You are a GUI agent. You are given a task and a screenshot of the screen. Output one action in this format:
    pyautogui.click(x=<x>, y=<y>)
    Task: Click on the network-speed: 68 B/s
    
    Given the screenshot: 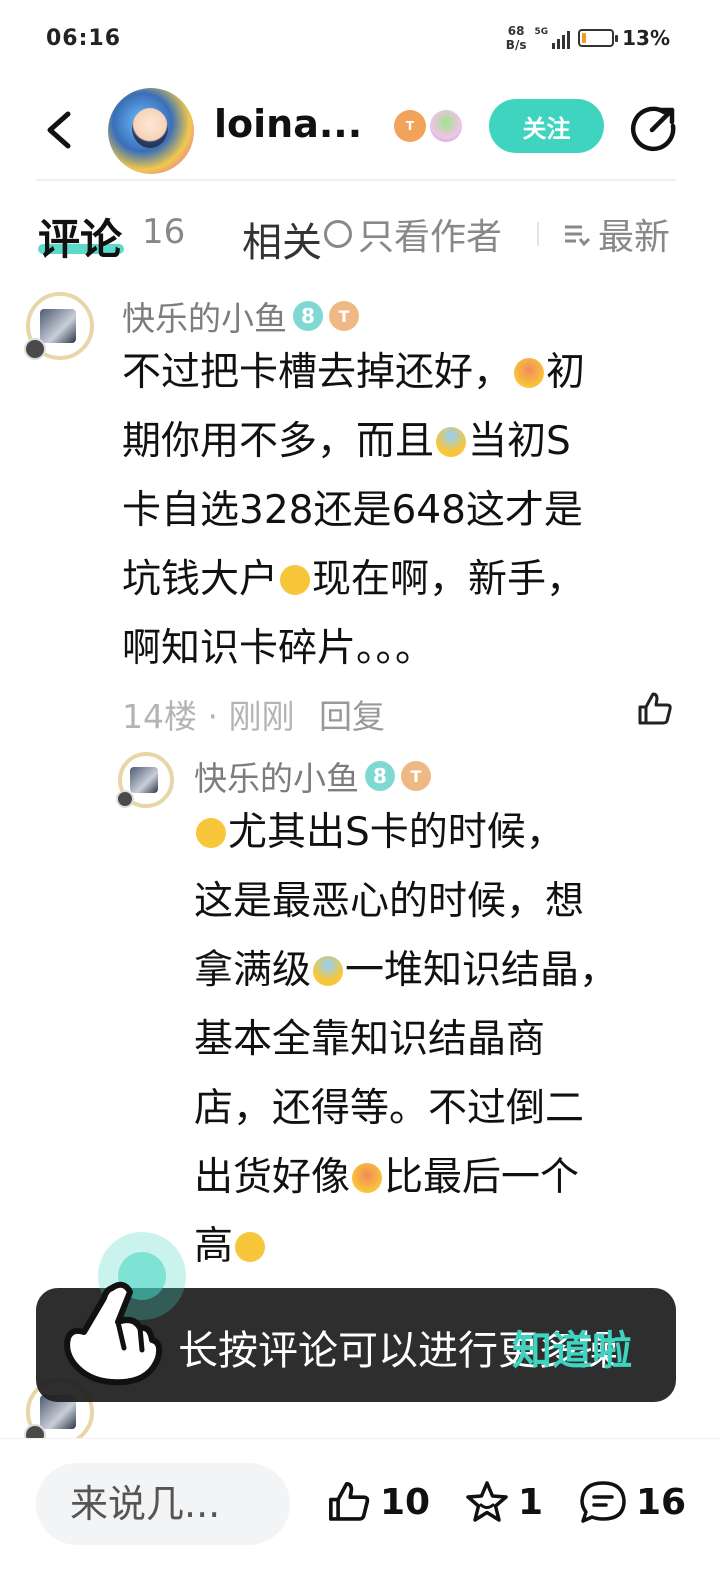 What is the action you would take?
    pyautogui.click(x=516, y=38)
    